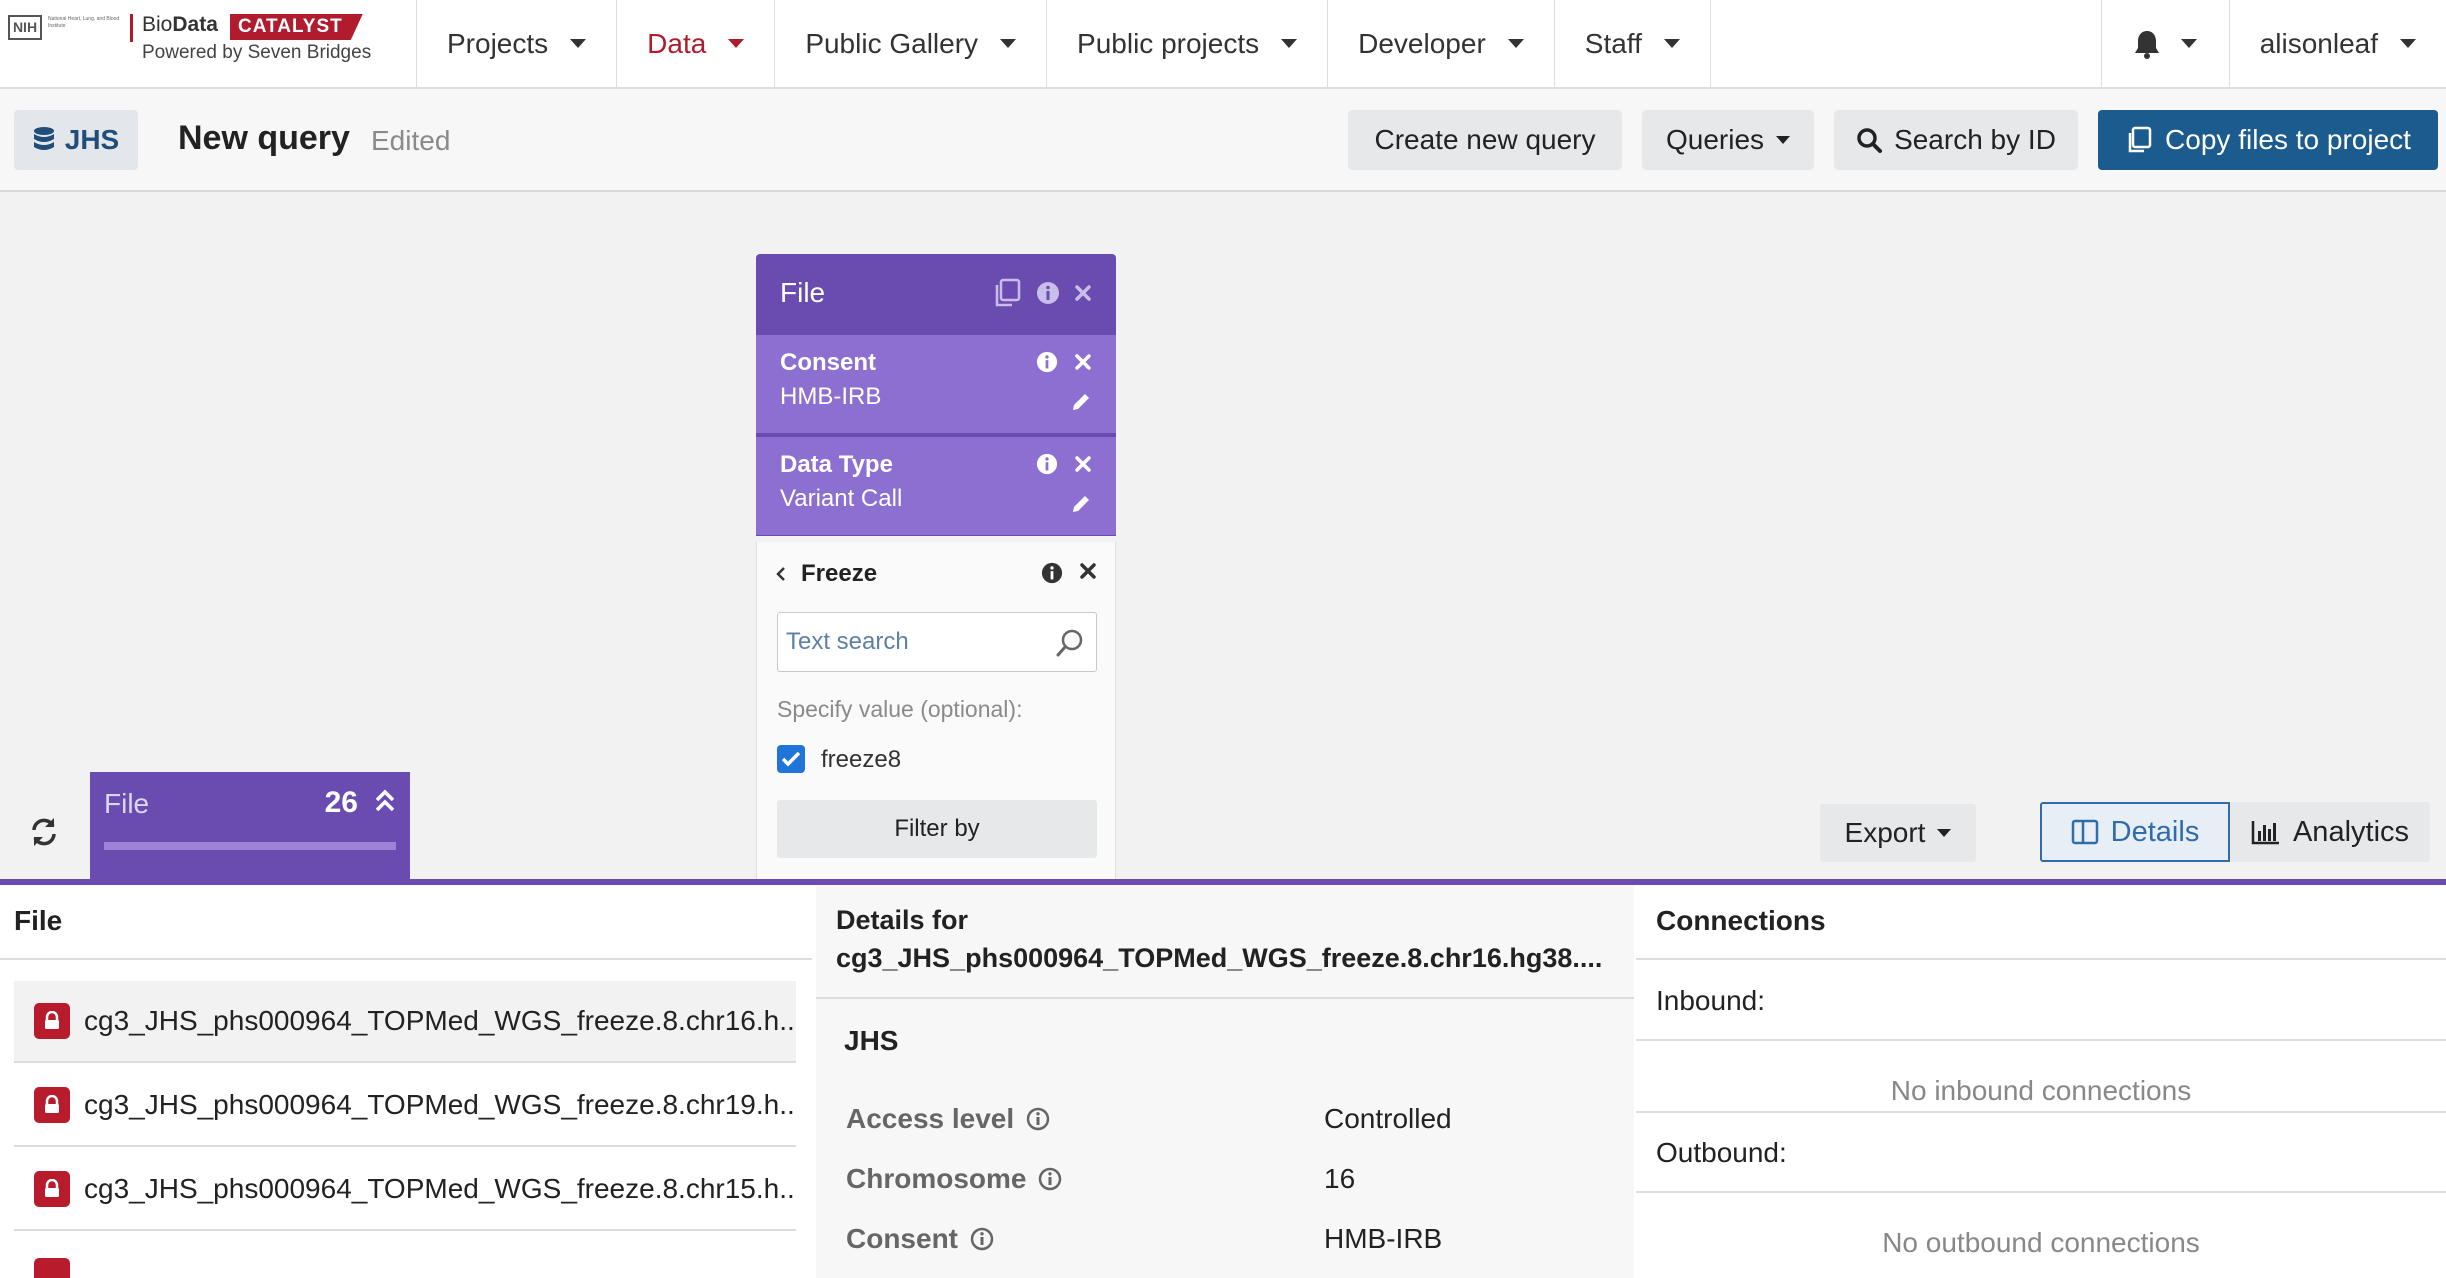  What do you see at coordinates (696, 43) in the screenshot?
I see `nav-data: Data` at bounding box center [696, 43].